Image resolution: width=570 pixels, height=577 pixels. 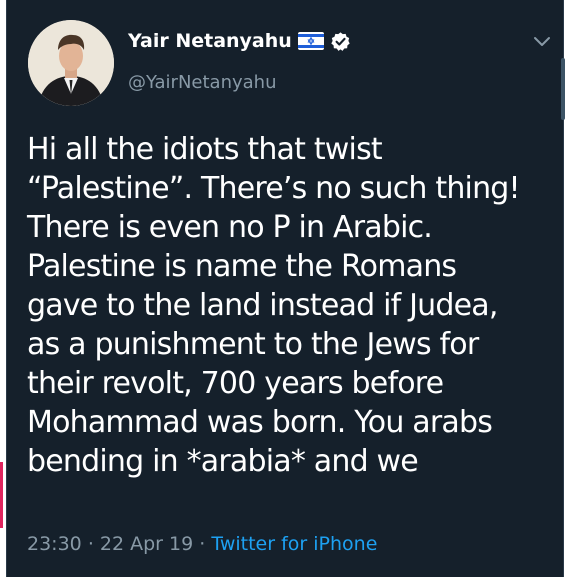 I want to click on tweet-line: There is even no P in Arabic., so click(x=230, y=227).